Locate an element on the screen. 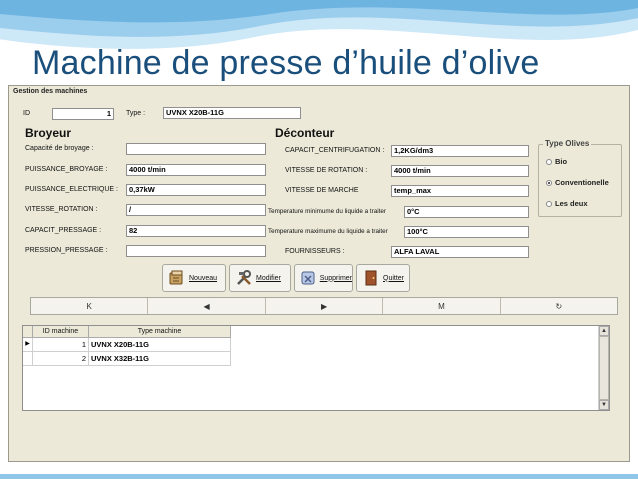  puissance-broyage-field: 4000 t/min is located at coordinates (196, 170).